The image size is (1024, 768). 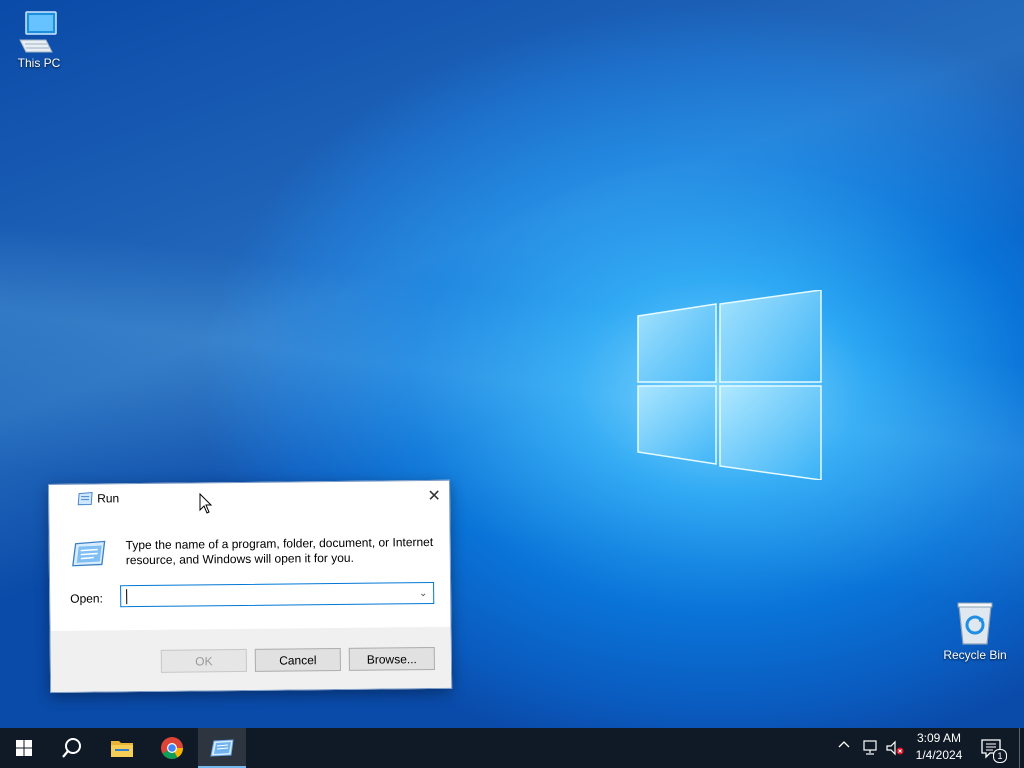 What do you see at coordinates (39, 63) in the screenshot?
I see `desktop-icon-label: This PC` at bounding box center [39, 63].